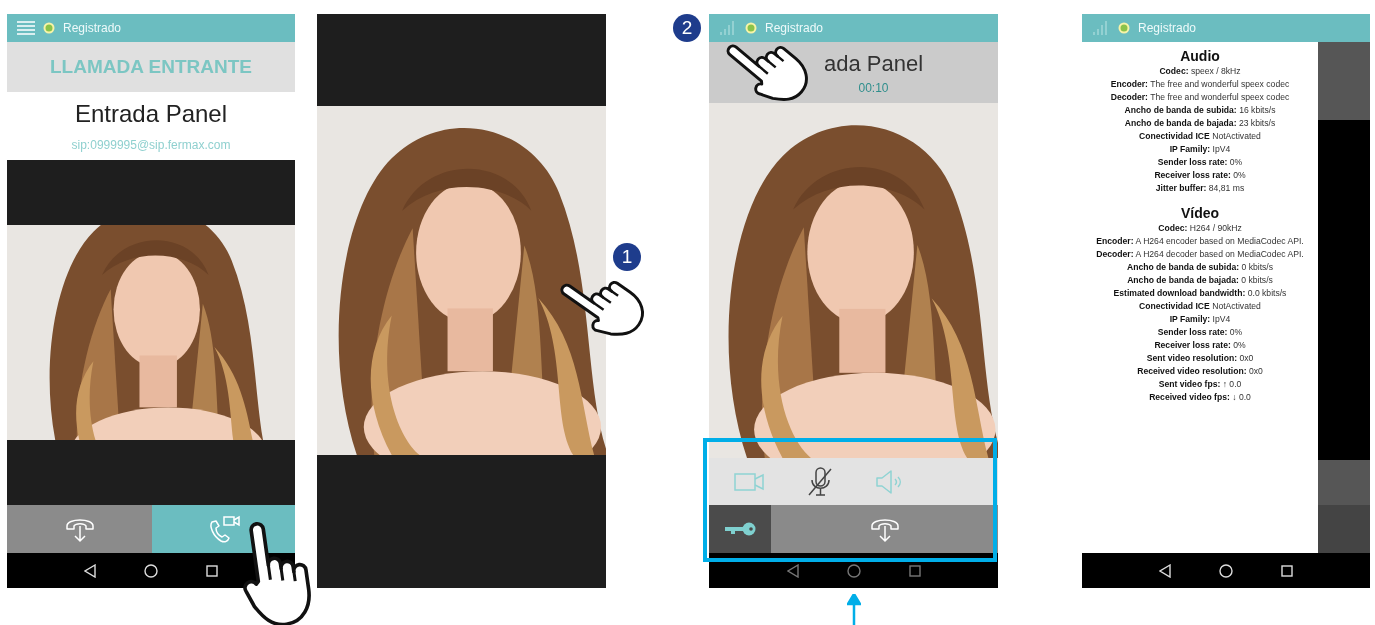  I want to click on stat-line: Received video resolution: 0x0, so click(1200, 371).